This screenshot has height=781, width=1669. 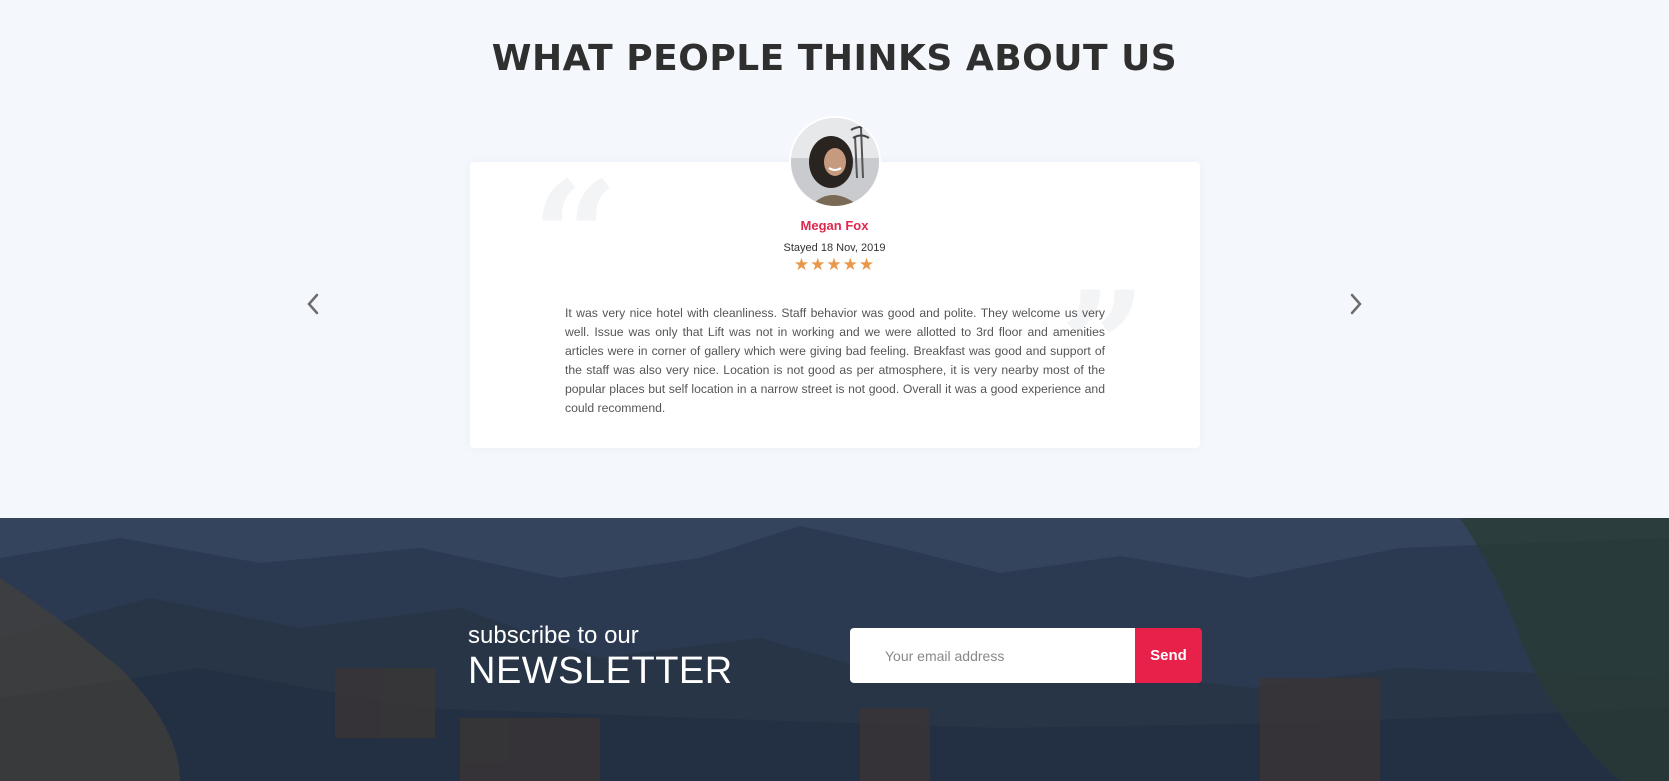 I want to click on stay-date: Stayed 18 Nov, 2019, so click(x=834, y=248).